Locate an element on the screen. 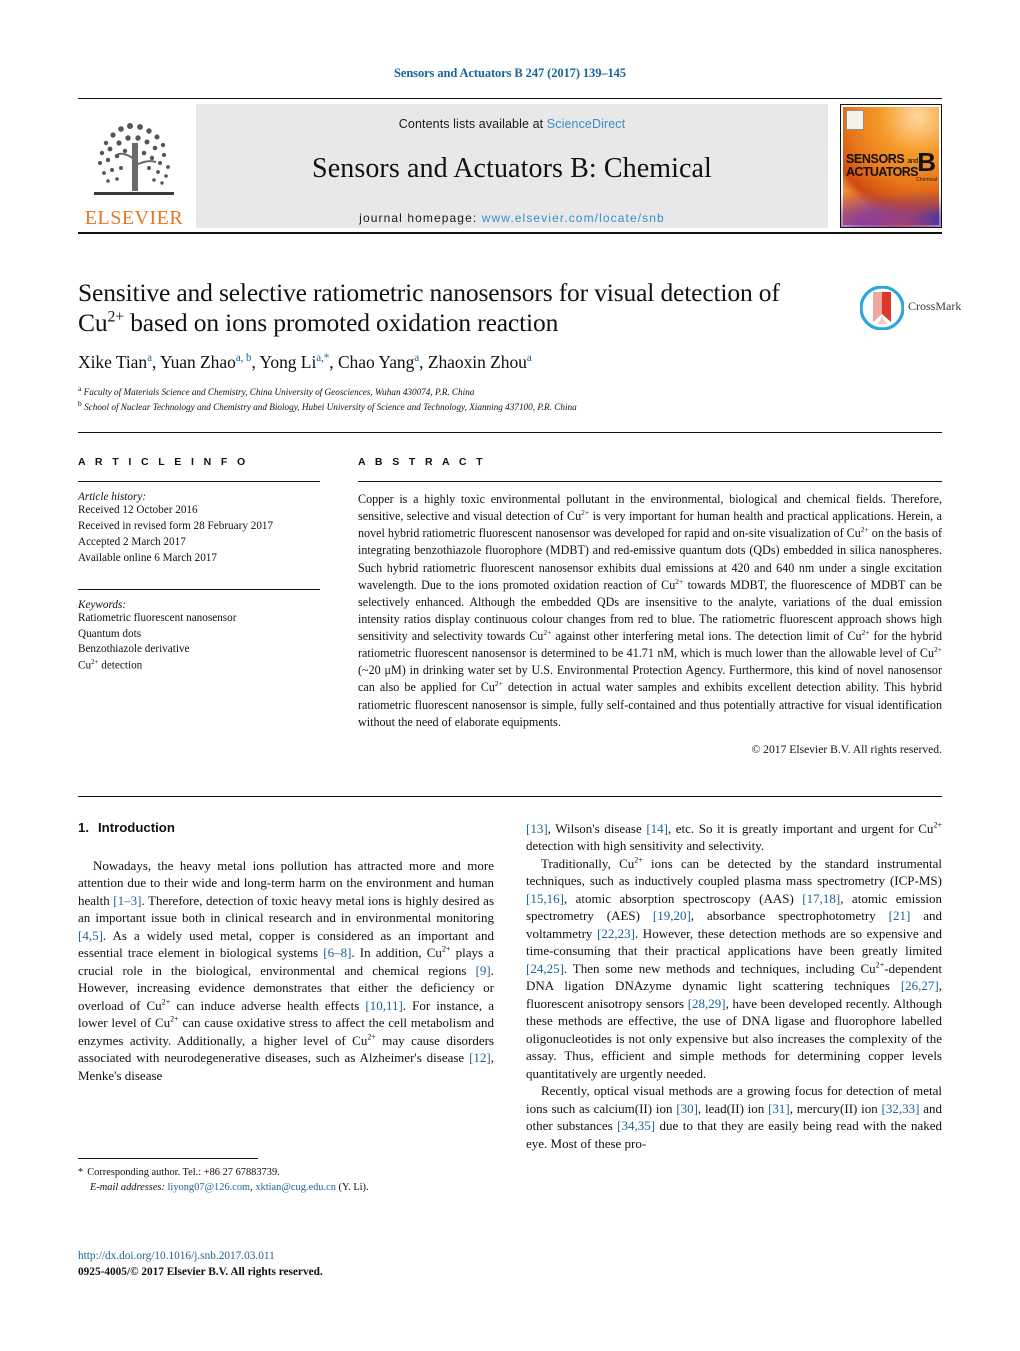 The image size is (1020, 1351). rule-info-top is located at coordinates (510, 432).